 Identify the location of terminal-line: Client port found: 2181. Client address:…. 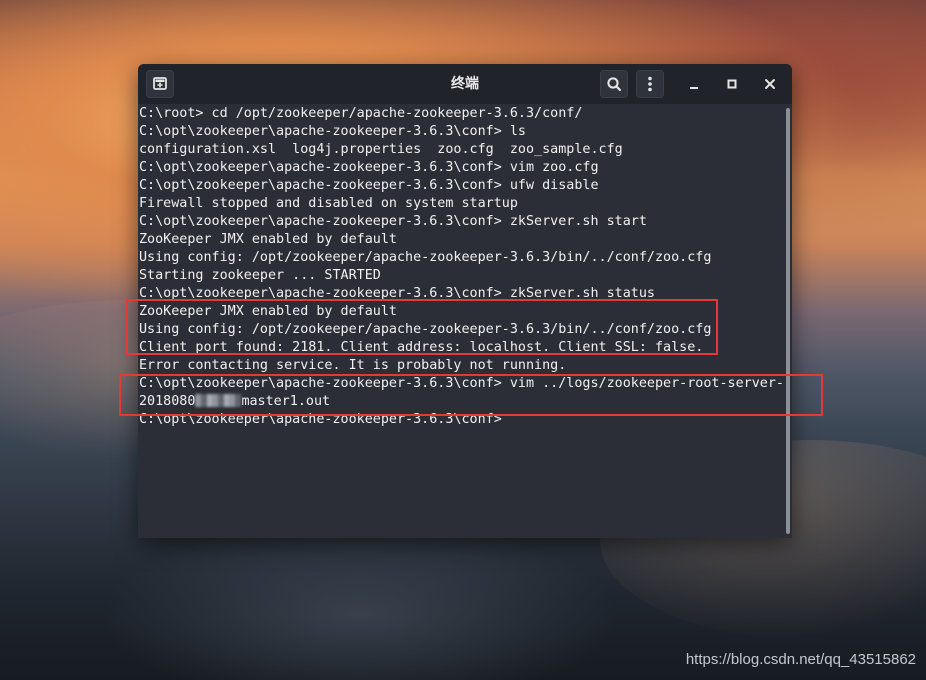
(421, 347).